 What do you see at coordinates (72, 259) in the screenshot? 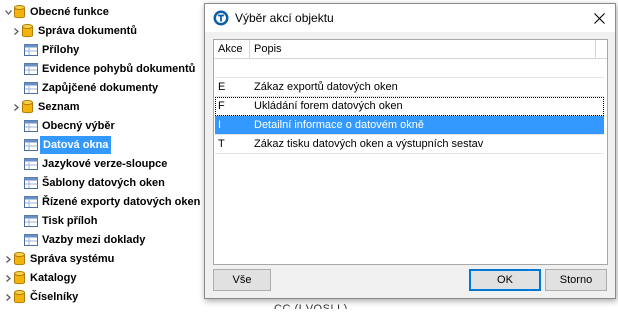
I see `tree-item-label: Správa systému` at bounding box center [72, 259].